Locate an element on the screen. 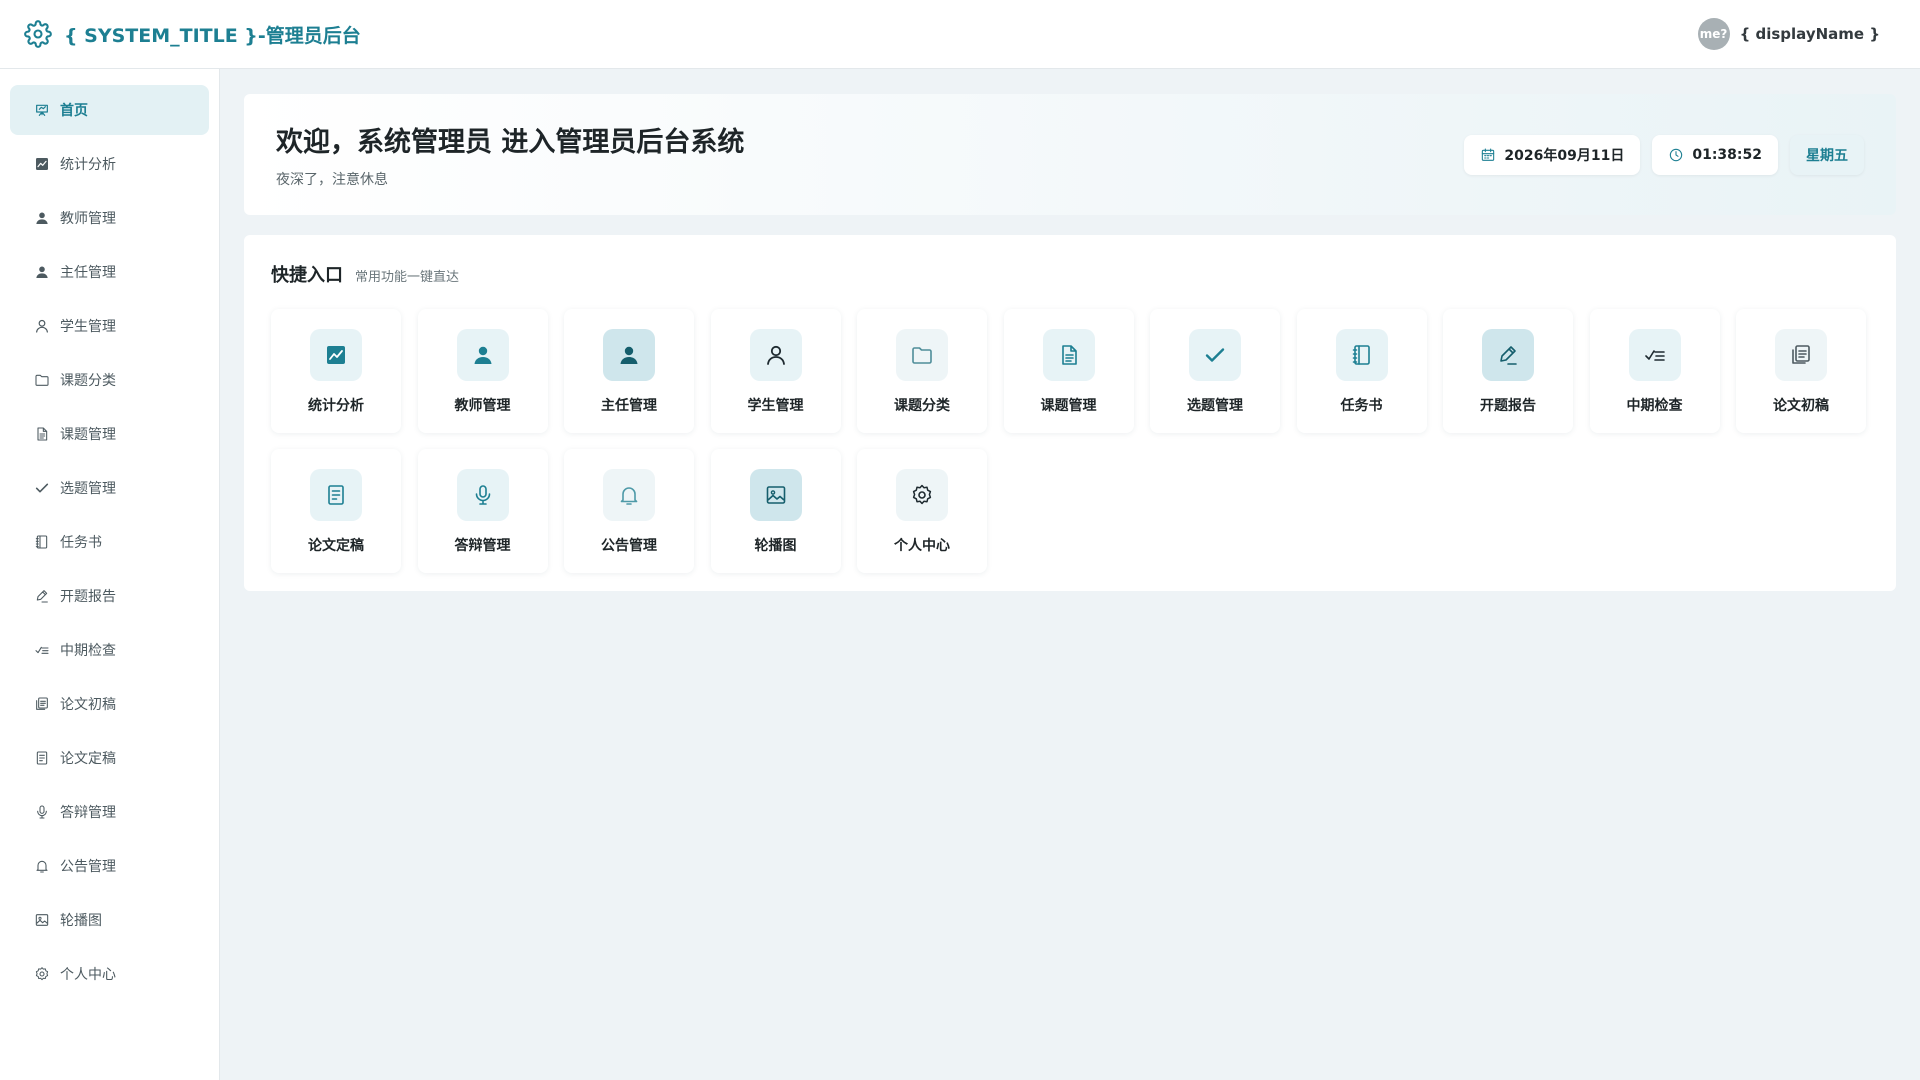 This screenshot has width=1920, height=1080. quick-tile-label: 论文定稿 is located at coordinates (336, 546).